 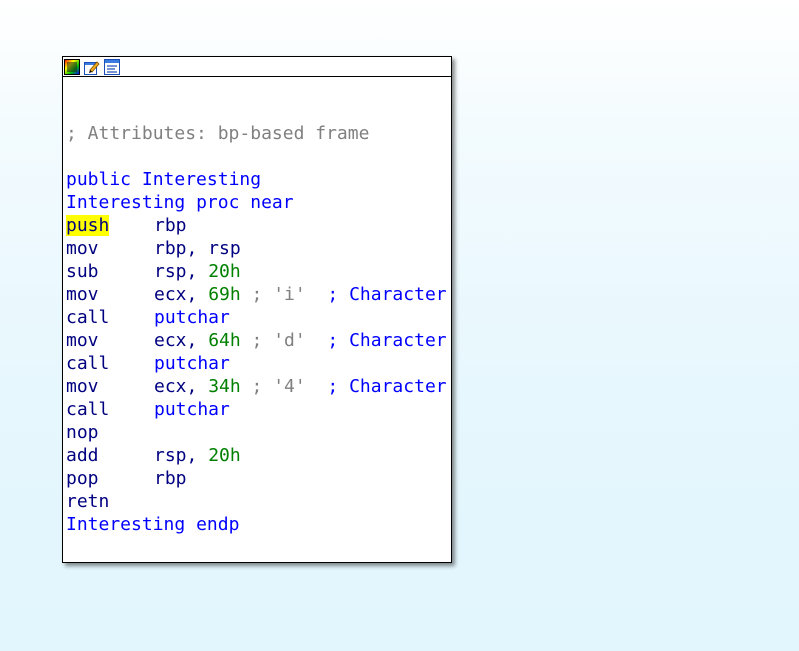 I want to click on switch-view-icon, so click(x=112, y=66).